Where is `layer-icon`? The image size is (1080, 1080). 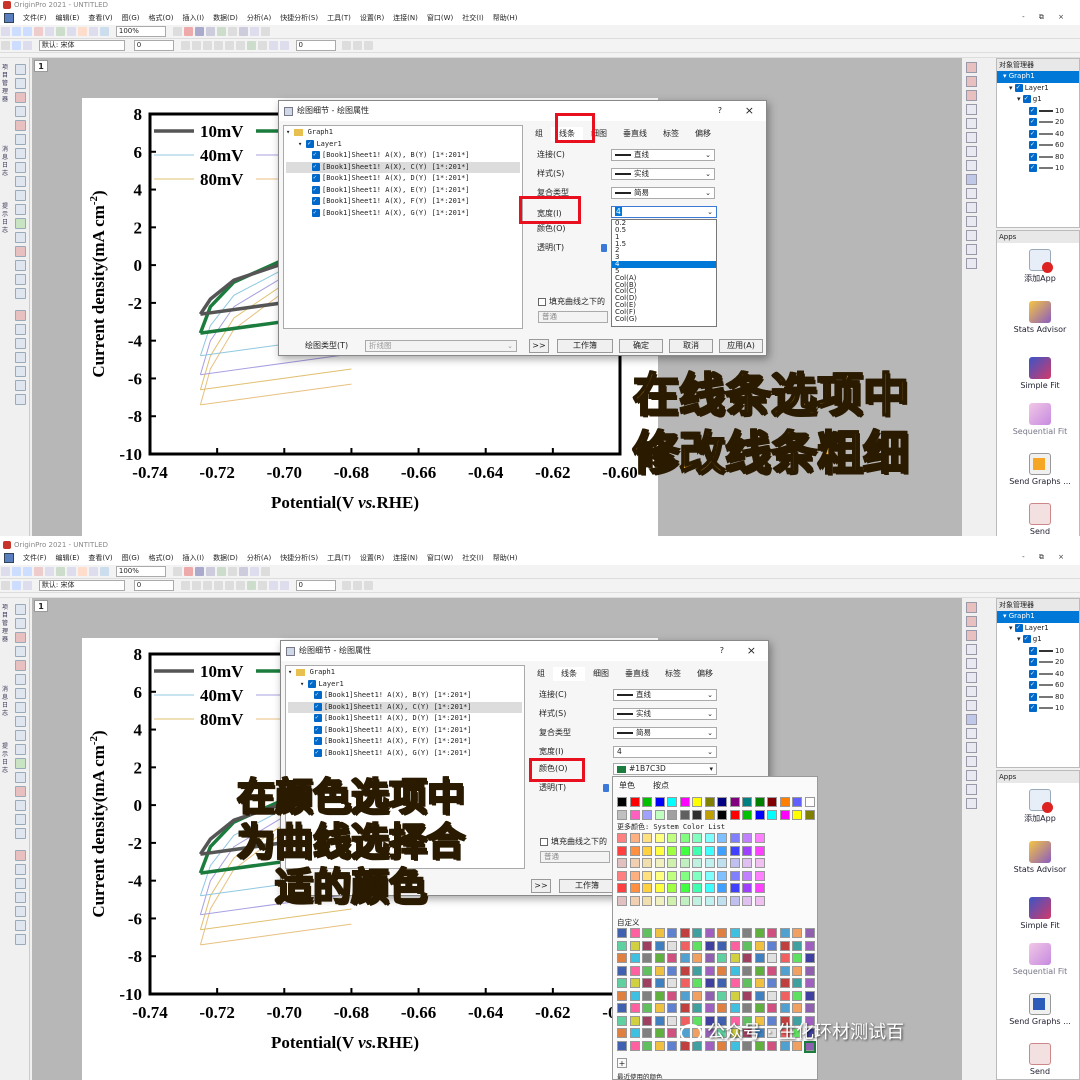 layer-icon is located at coordinates (188, 571).